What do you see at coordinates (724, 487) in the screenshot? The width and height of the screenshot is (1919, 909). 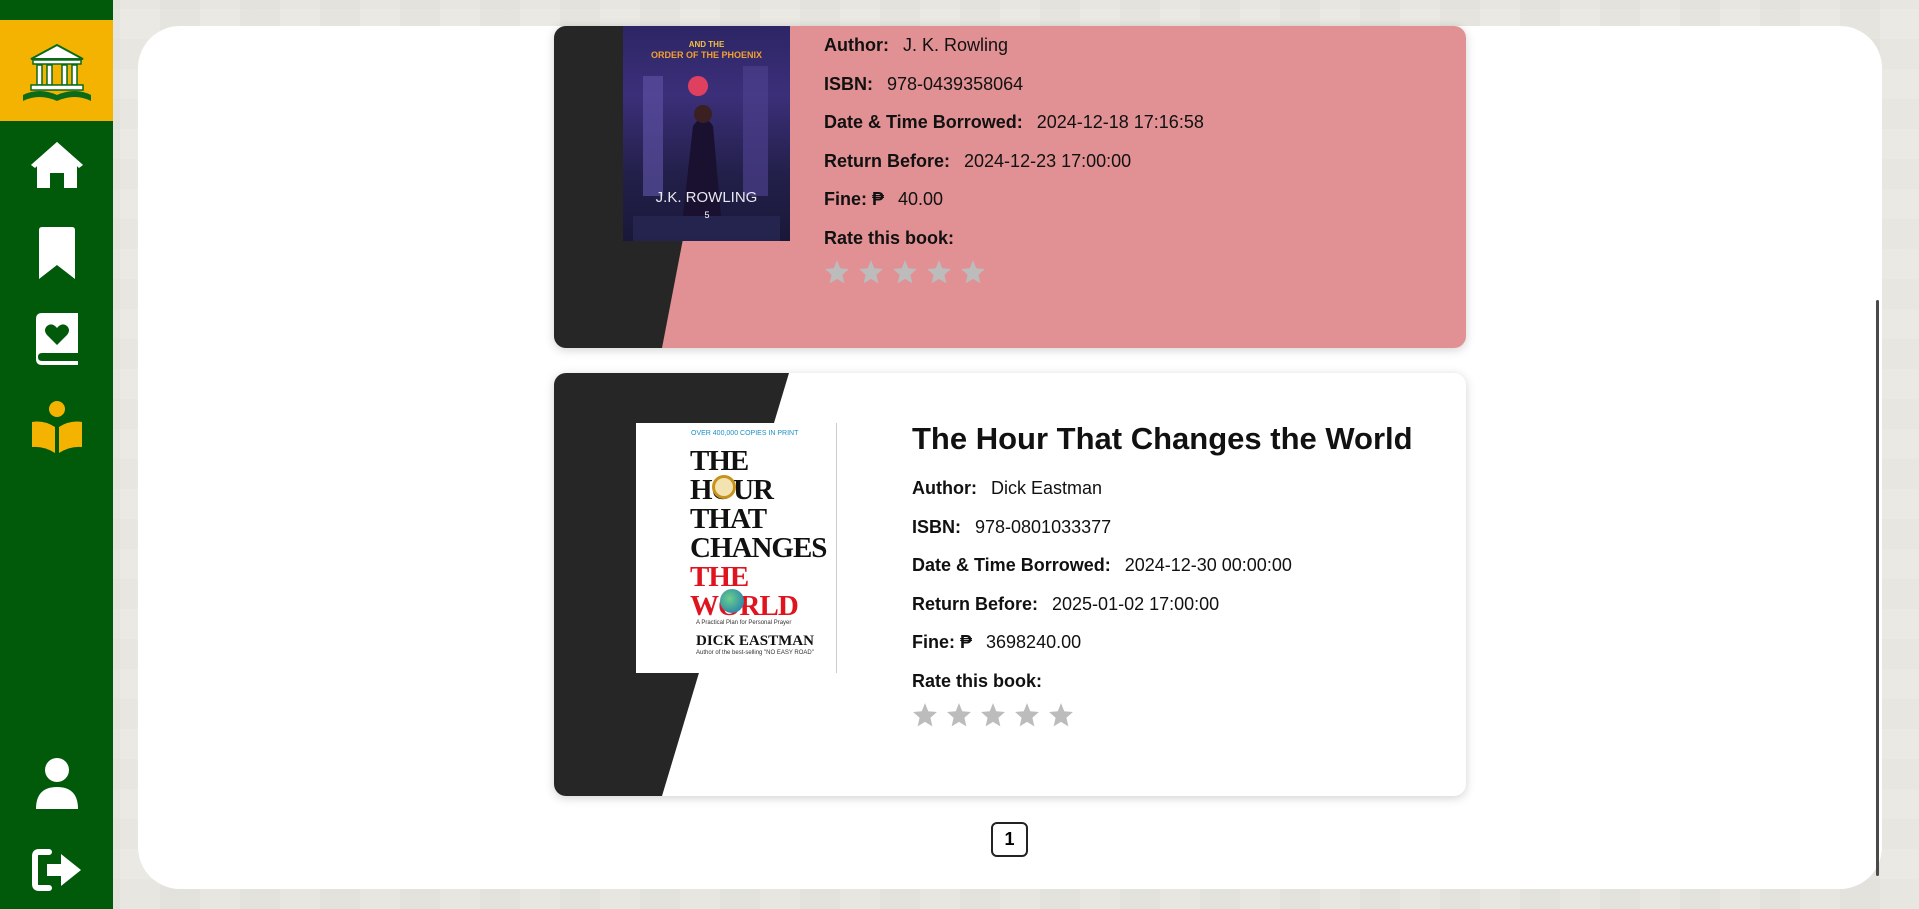 I see `clock-icon` at bounding box center [724, 487].